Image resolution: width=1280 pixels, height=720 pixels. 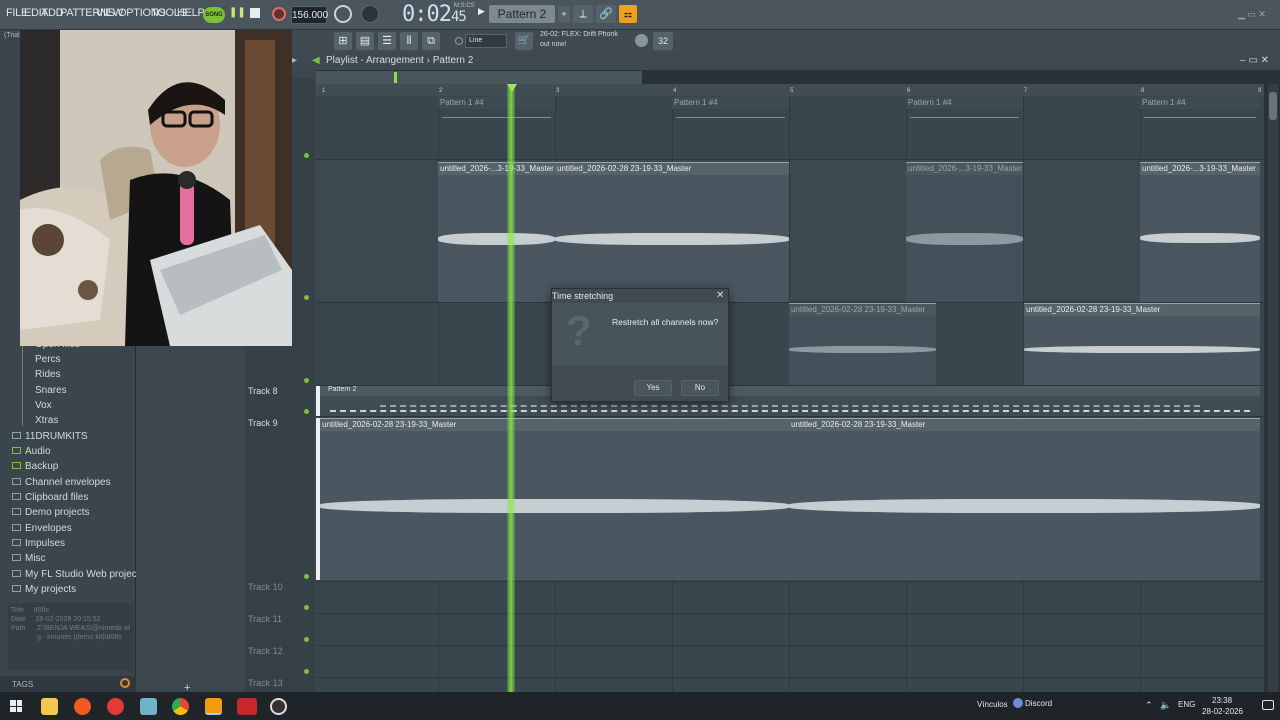 What do you see at coordinates (606, 14) in the screenshot?
I see `link-icon: 🔗` at bounding box center [606, 14].